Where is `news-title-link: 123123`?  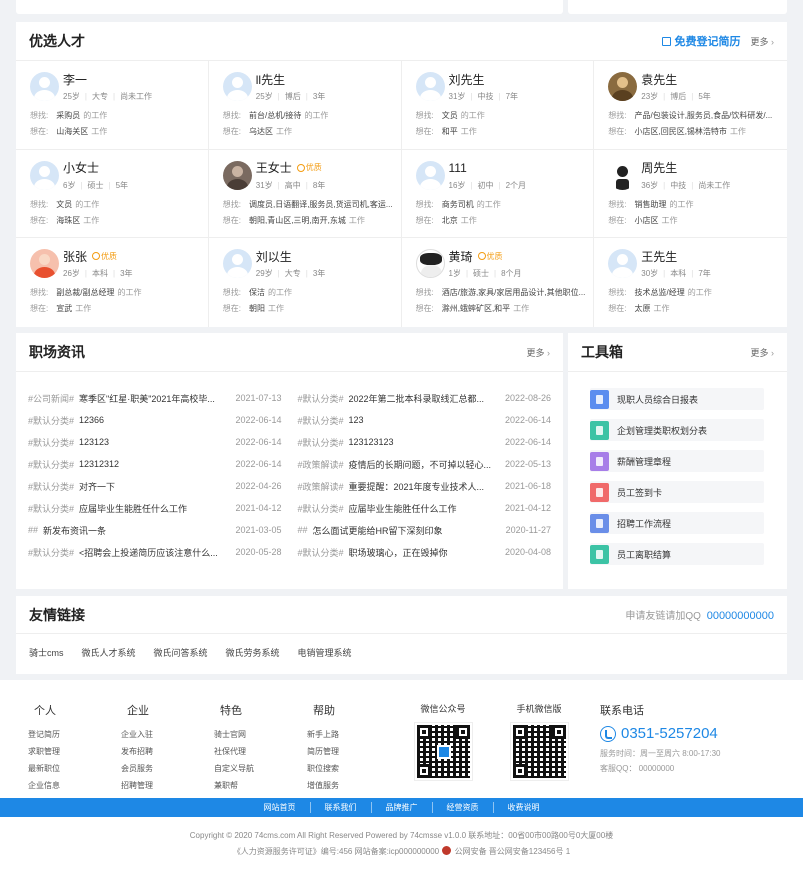
news-title-link: 123123 is located at coordinates (153, 442).